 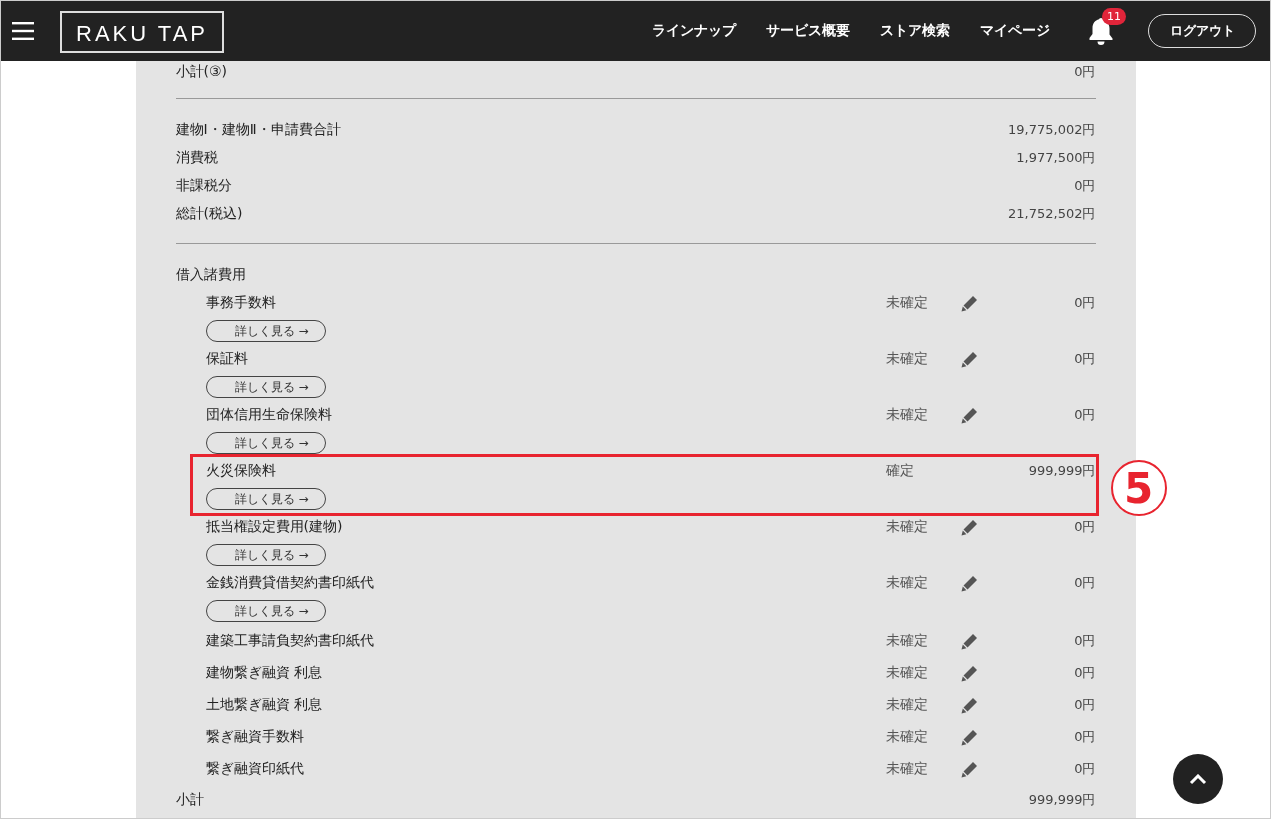 I want to click on menu-icon, so click(x=23, y=31).